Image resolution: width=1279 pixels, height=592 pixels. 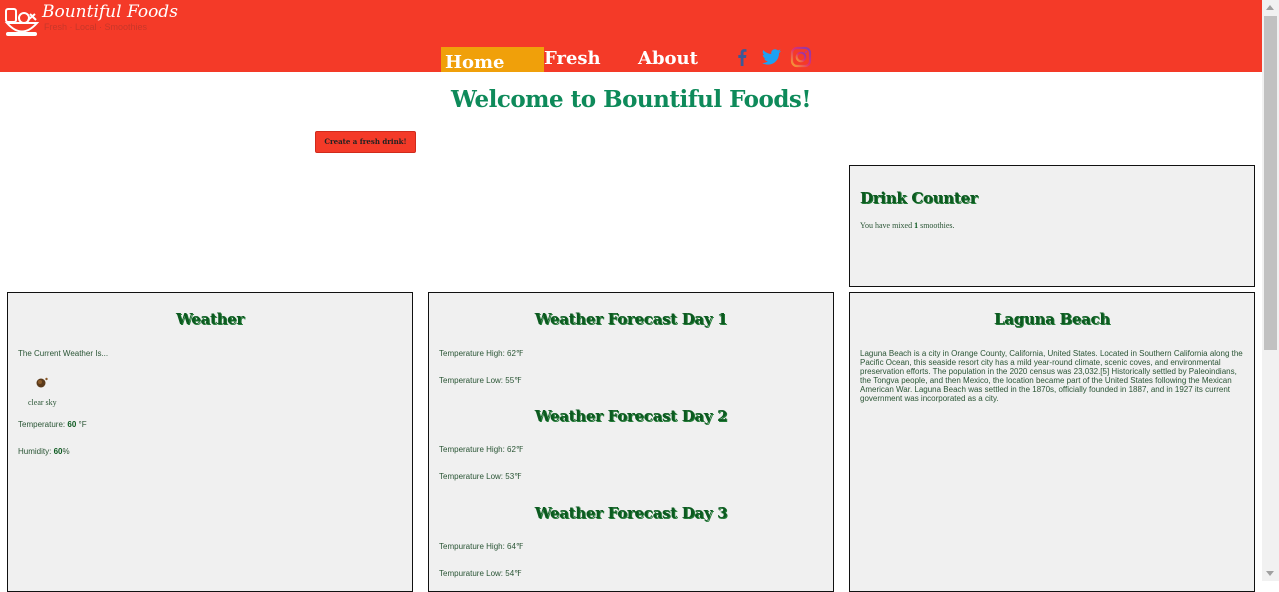 What do you see at coordinates (1270, 183) in the screenshot?
I see `scrollbar-thumb` at bounding box center [1270, 183].